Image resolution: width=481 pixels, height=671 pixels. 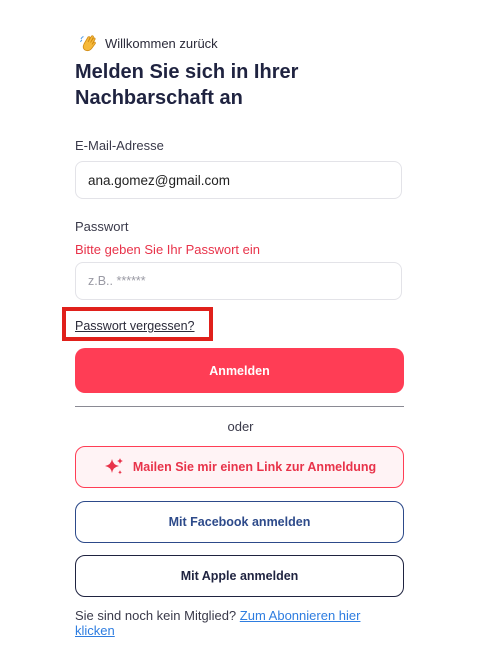 What do you see at coordinates (167, 249) in the screenshot?
I see `password-error: Bitte geben Sie Ihr Passwort ein` at bounding box center [167, 249].